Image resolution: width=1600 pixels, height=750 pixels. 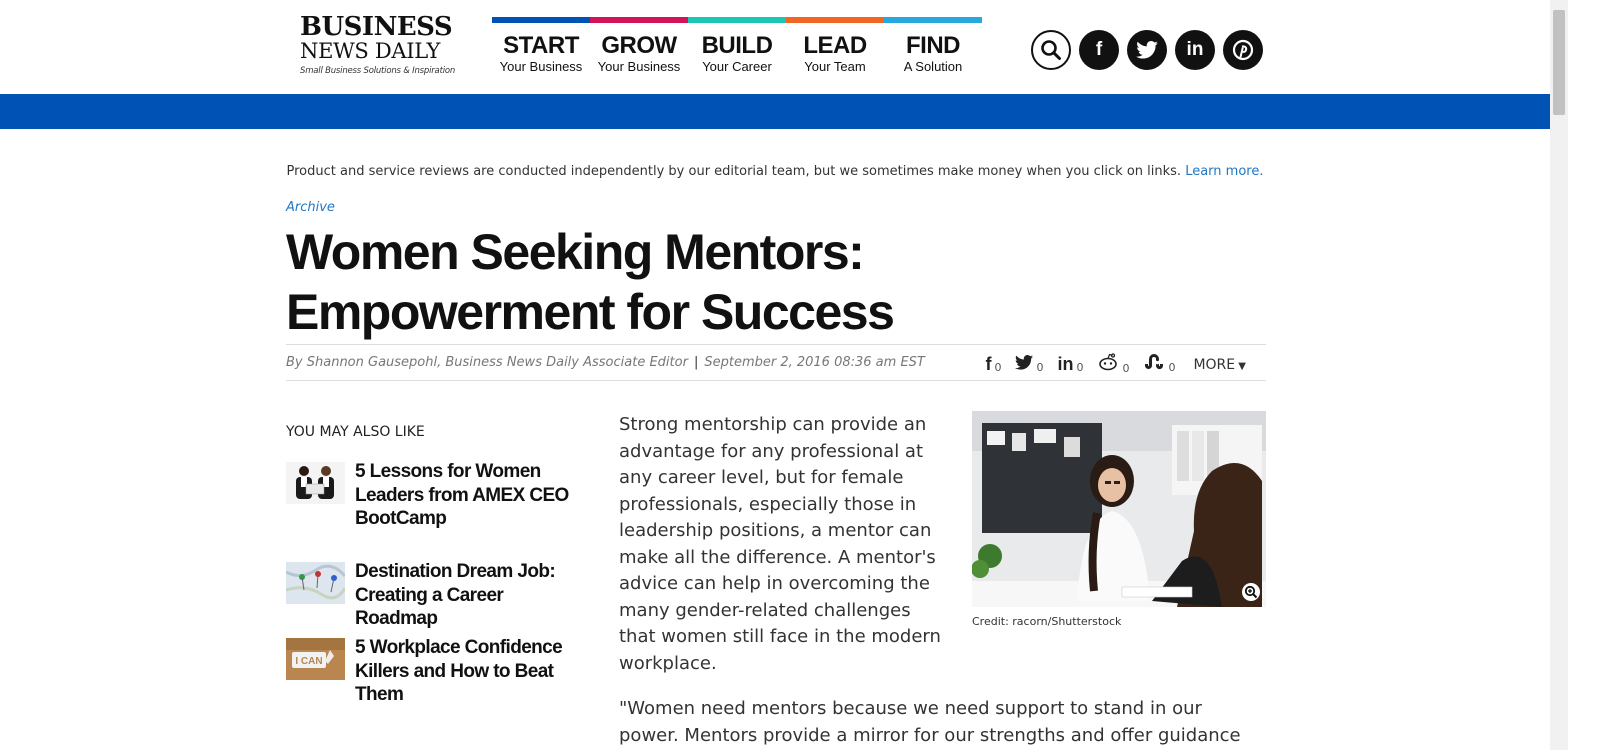 I want to click on share-more-button: MORE ▼, so click(x=1219, y=365).